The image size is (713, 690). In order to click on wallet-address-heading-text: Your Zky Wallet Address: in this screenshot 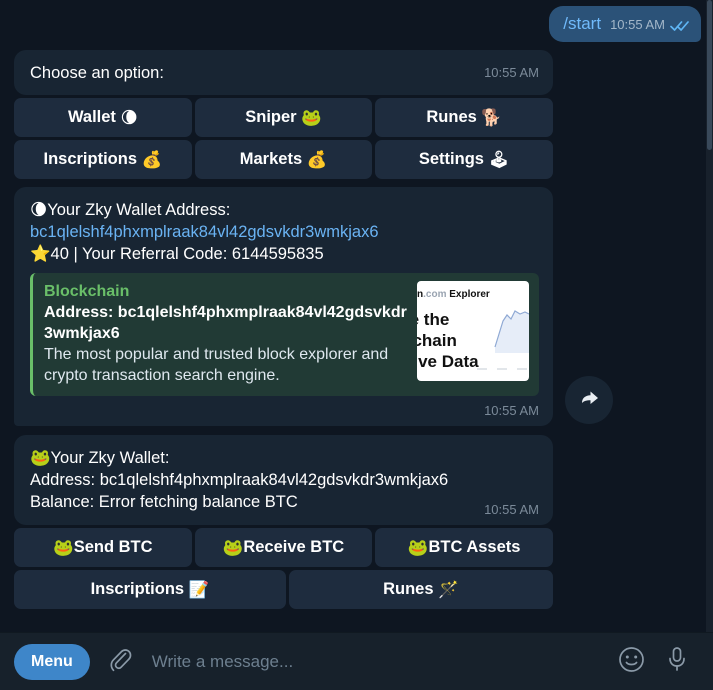, I will do `click(139, 210)`.